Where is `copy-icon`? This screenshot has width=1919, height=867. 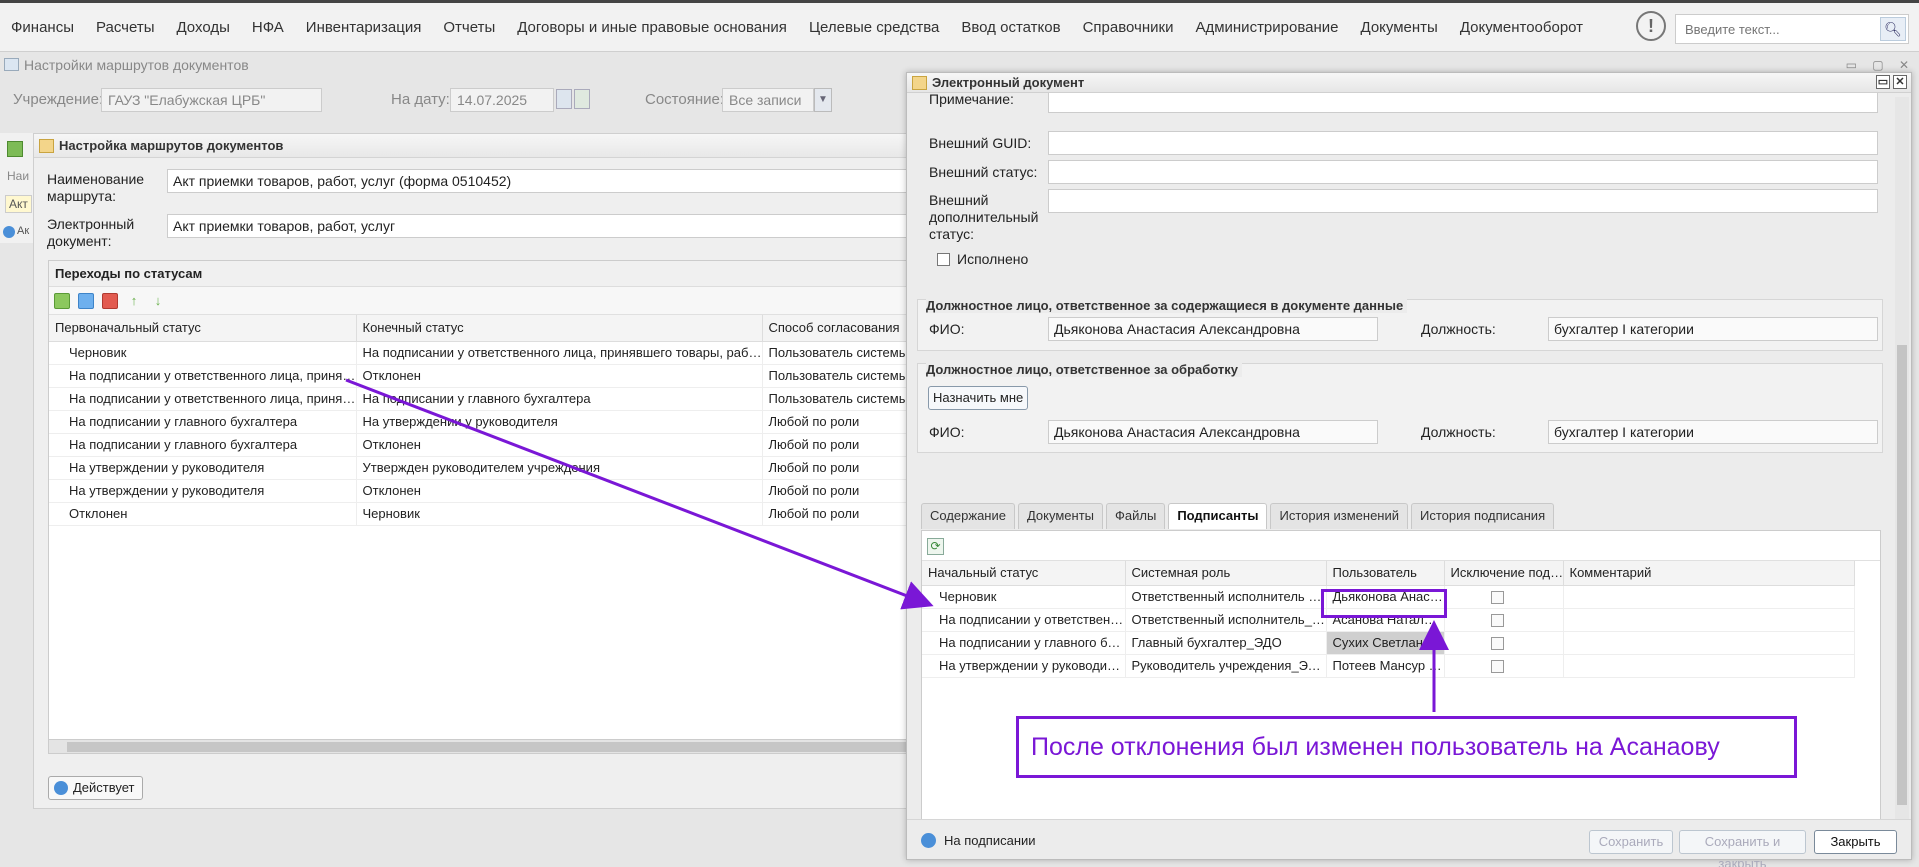
copy-icon is located at coordinates (86, 301).